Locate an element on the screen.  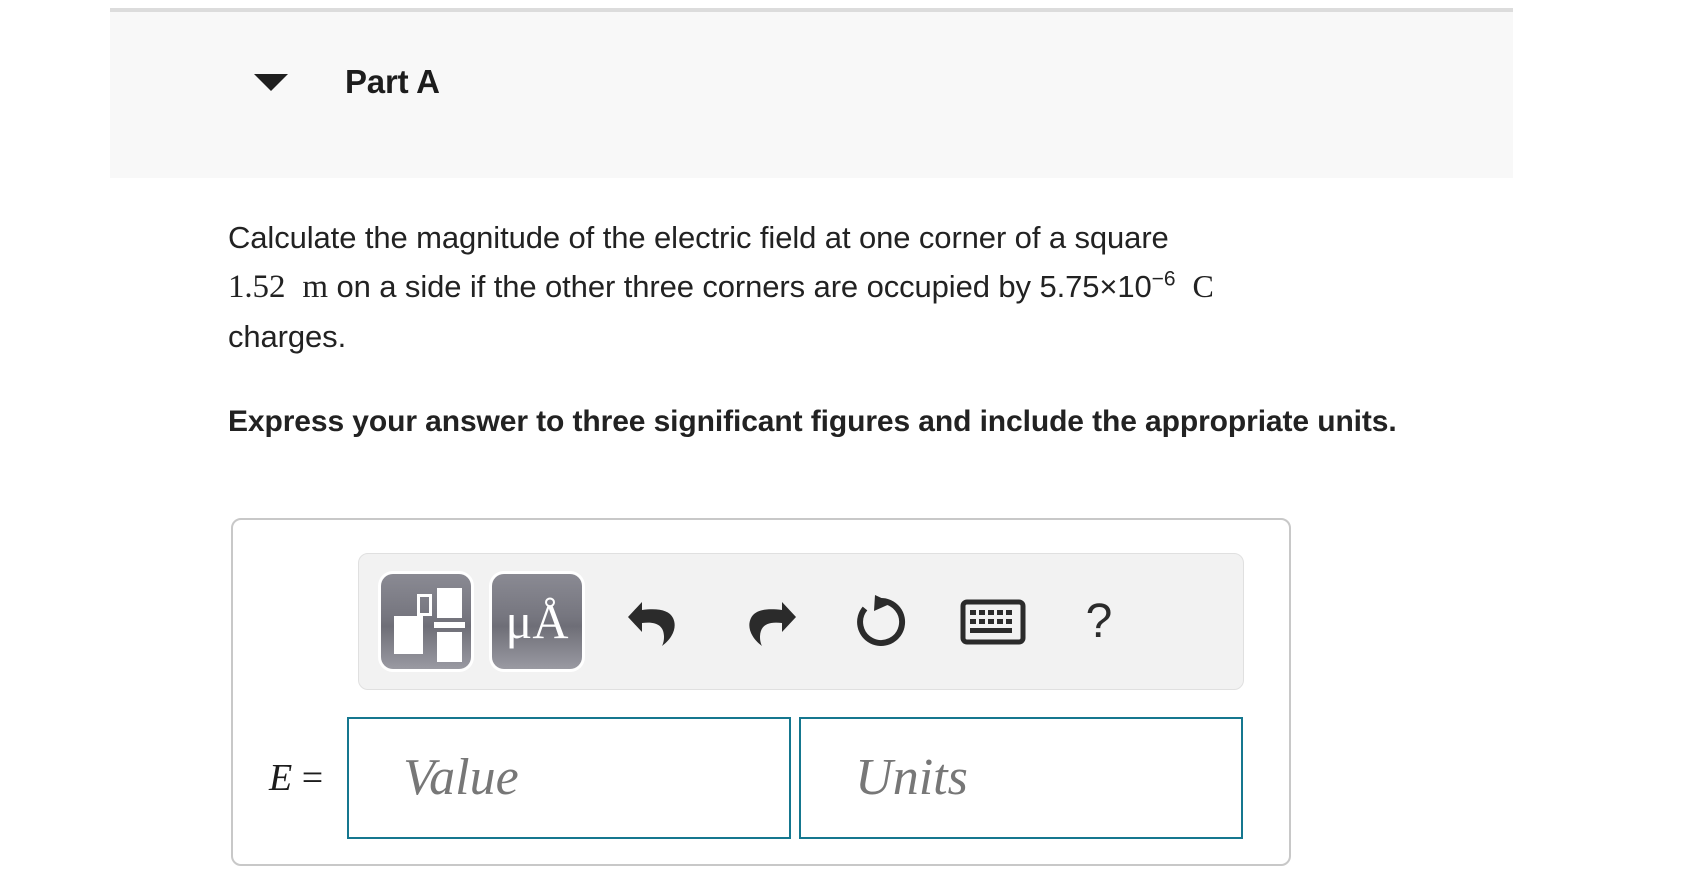
answer-row: E = Value Units is located at coordinates (761, 778).